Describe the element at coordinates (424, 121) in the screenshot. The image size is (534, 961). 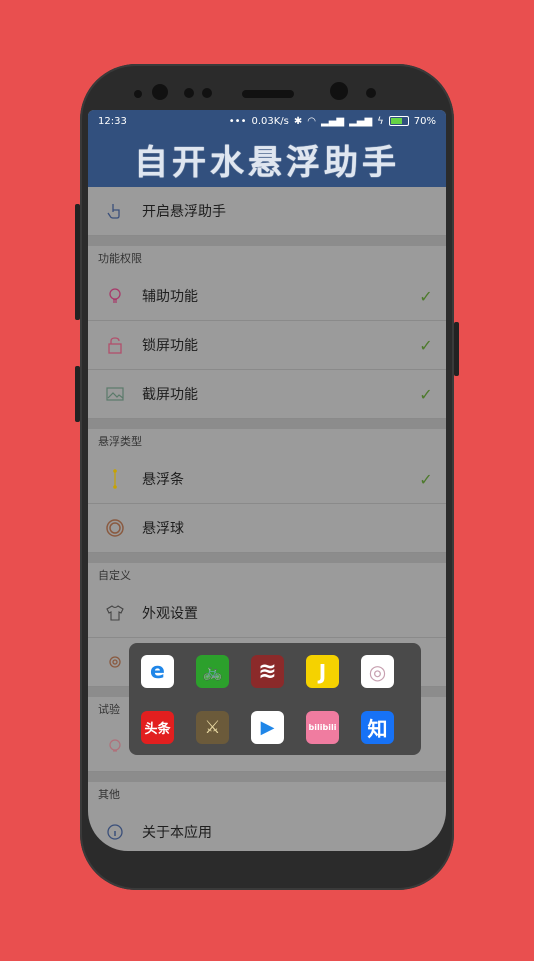
I see `battery-level: 70%` at that location.